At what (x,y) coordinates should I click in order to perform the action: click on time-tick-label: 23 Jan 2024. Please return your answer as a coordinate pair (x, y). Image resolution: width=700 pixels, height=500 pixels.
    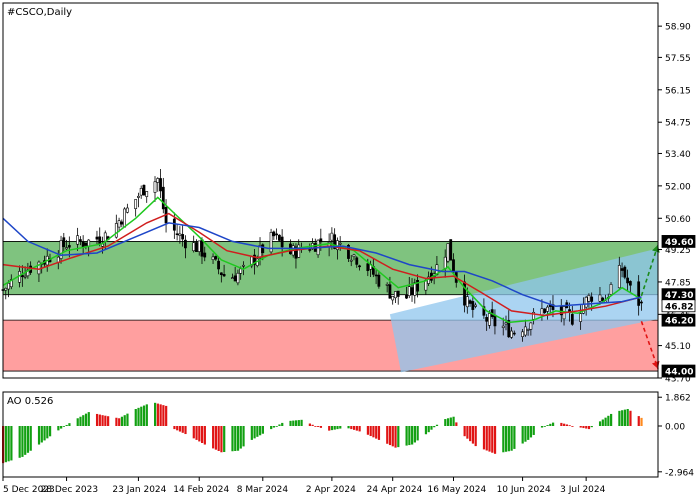
    Looking at the image, I should click on (139, 490).